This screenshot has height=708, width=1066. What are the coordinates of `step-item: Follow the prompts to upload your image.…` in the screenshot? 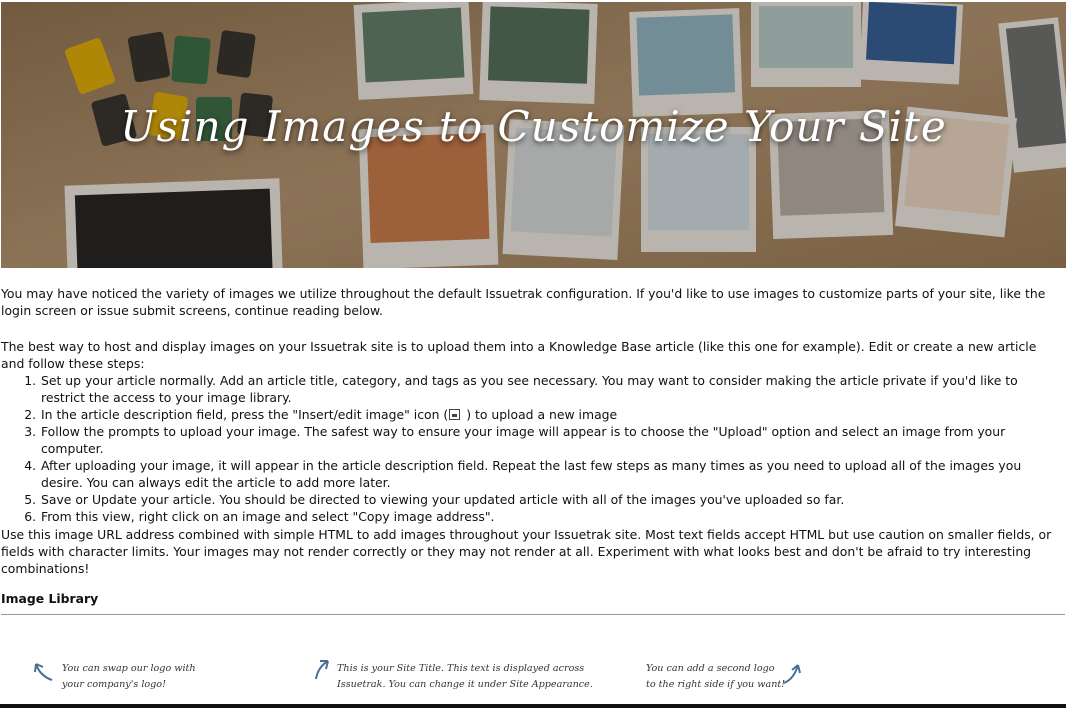 It's located at (551, 440).